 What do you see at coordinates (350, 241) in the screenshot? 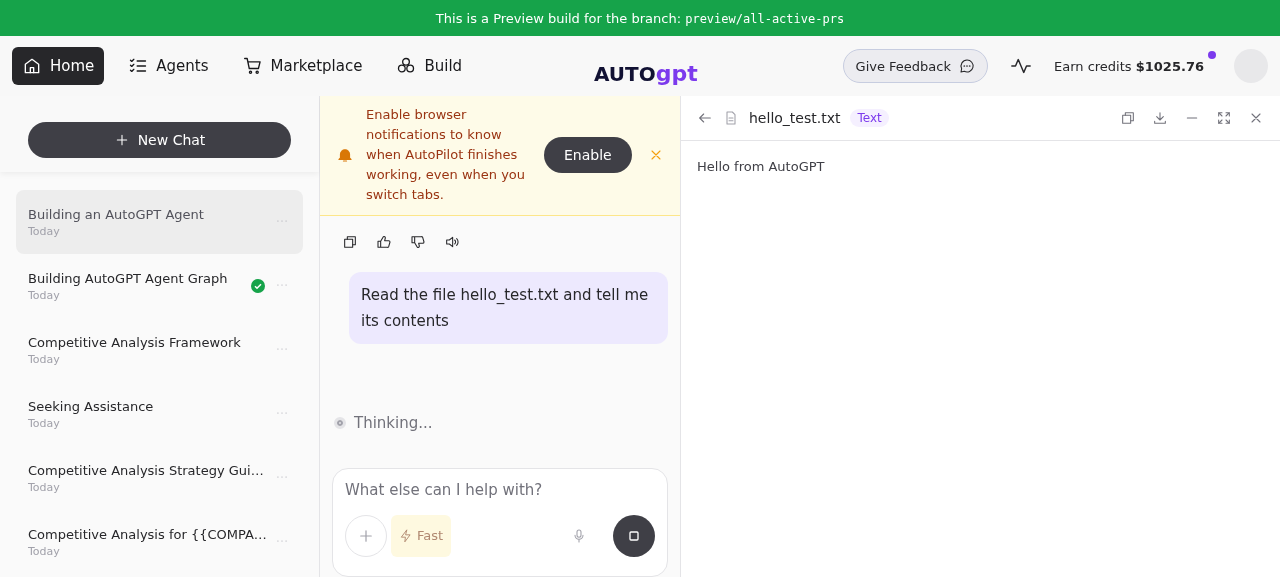
I see `copy-icon` at bounding box center [350, 241].